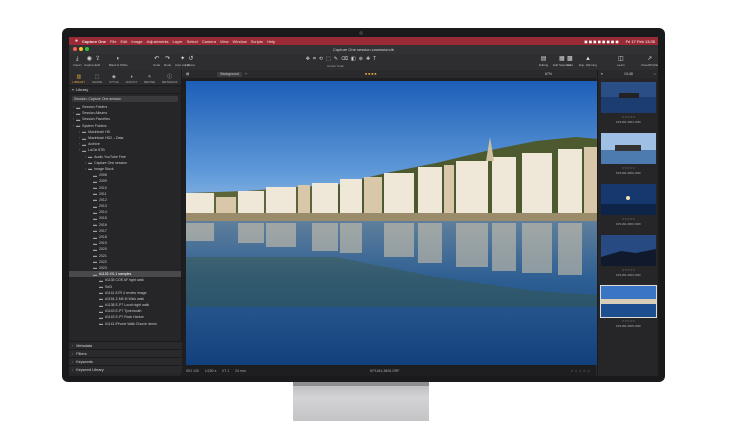 The width and height of the screenshot is (750, 421). I want to click on tab-style: ◈ STYLE, so click(114, 79).